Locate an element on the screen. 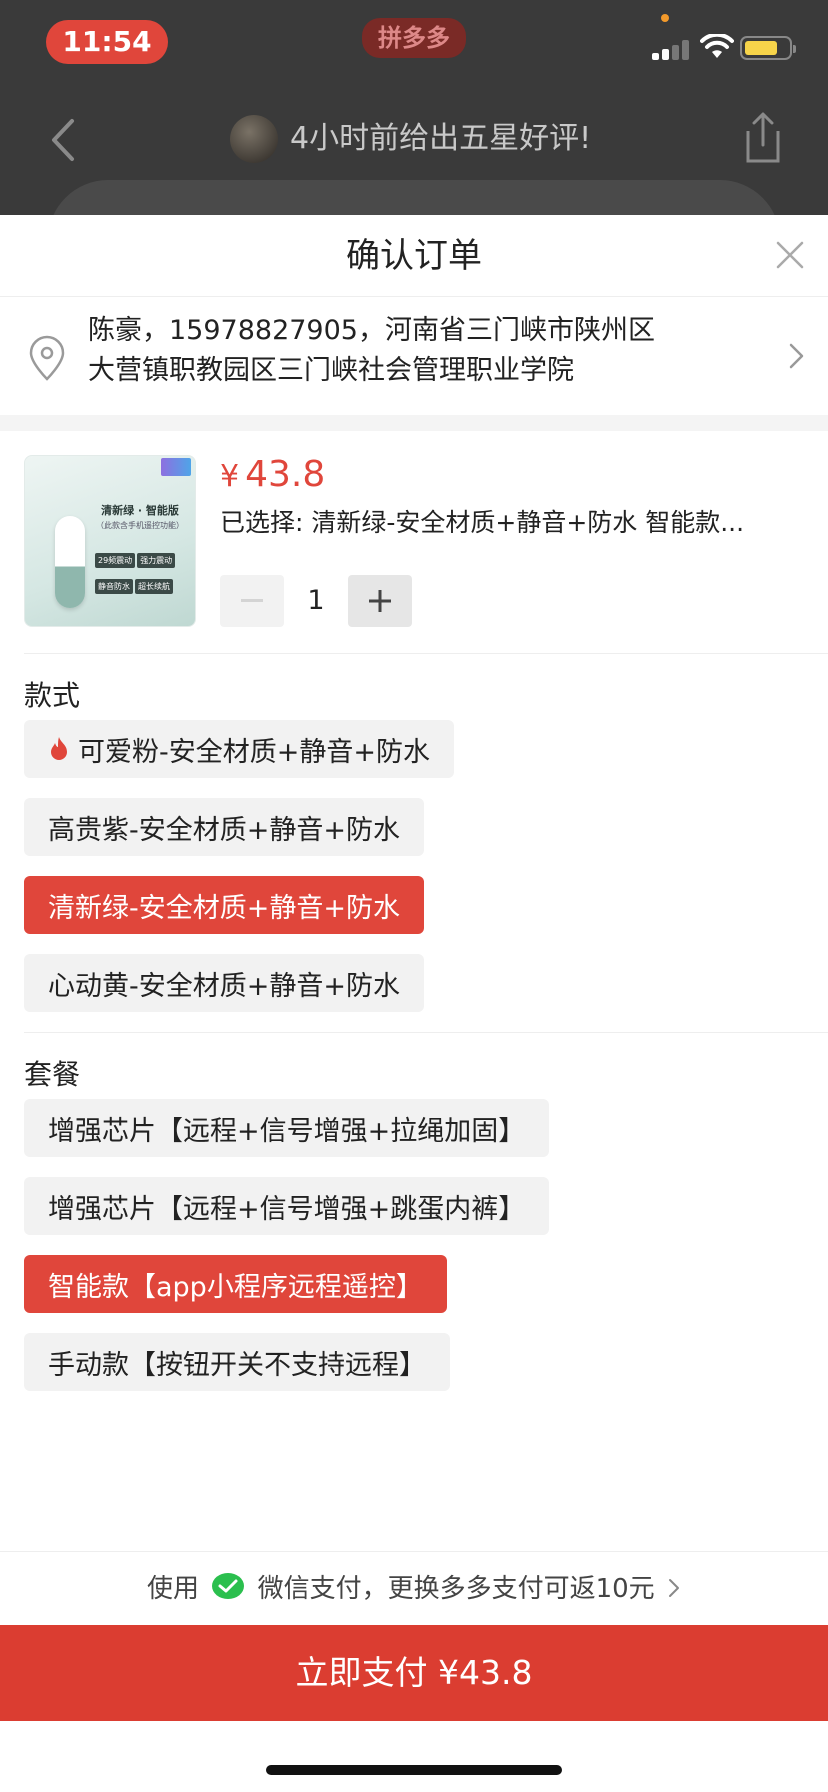  payment-method-tip: 使用 微信支付，更换多多支付可返10元 is located at coordinates (414, 1588).